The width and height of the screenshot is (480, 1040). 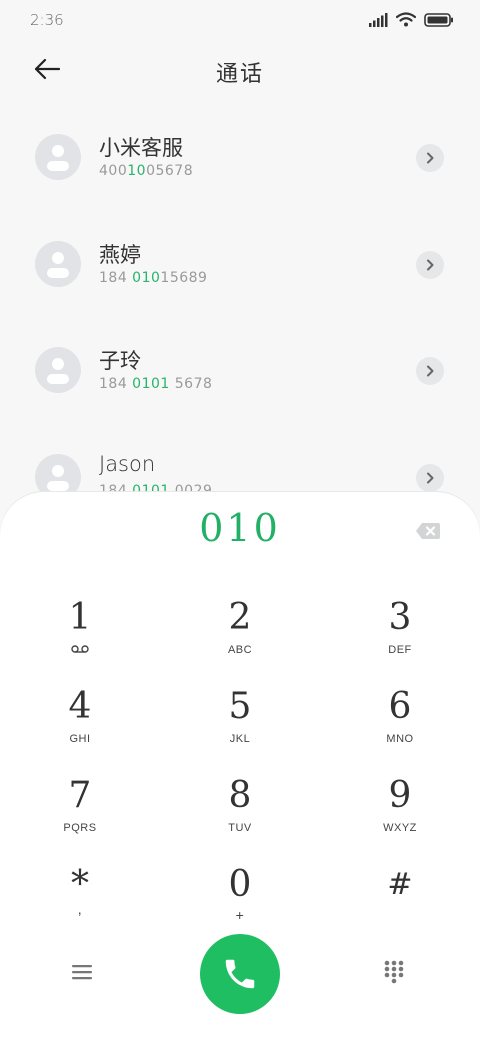 What do you see at coordinates (127, 464) in the screenshot?
I see `contact-name: Jason` at bounding box center [127, 464].